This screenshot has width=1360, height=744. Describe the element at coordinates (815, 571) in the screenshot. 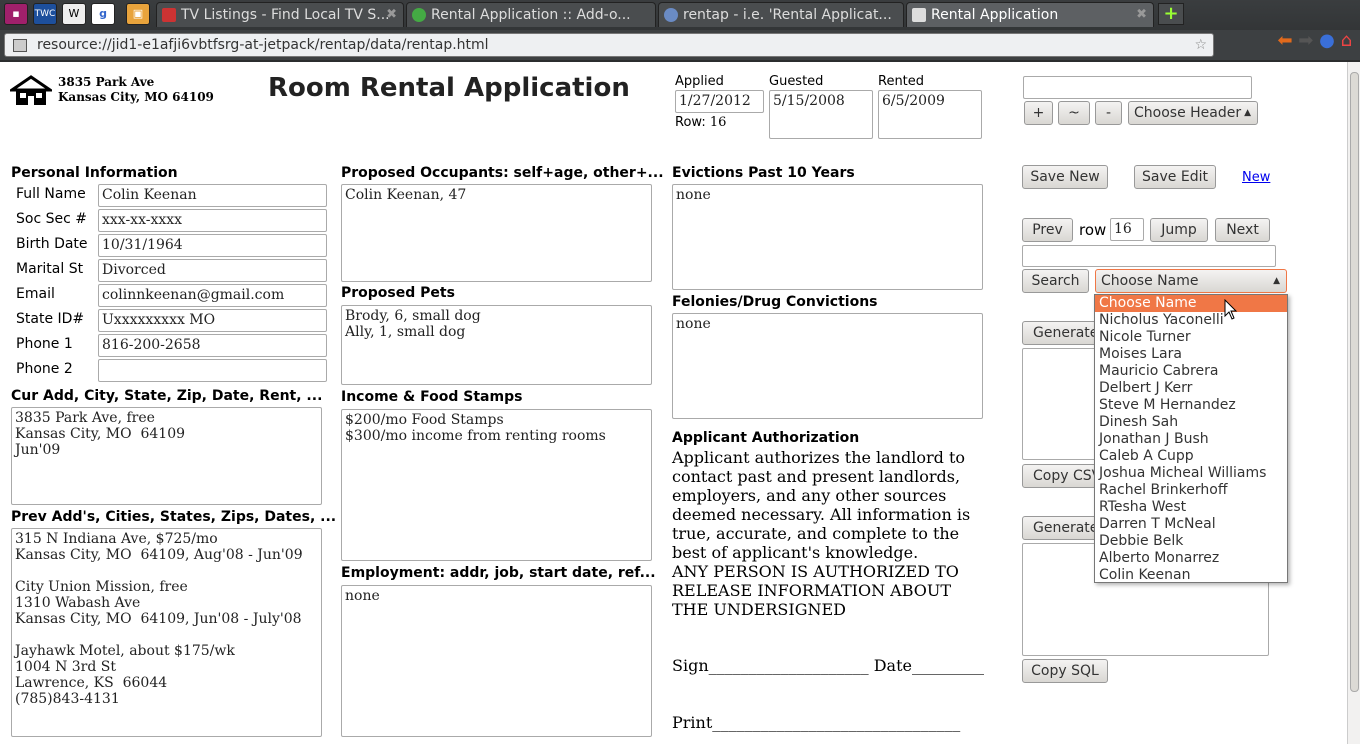

I see `authorization-caps-1: ANY PERSON IS AUTHORIZED TO` at that location.